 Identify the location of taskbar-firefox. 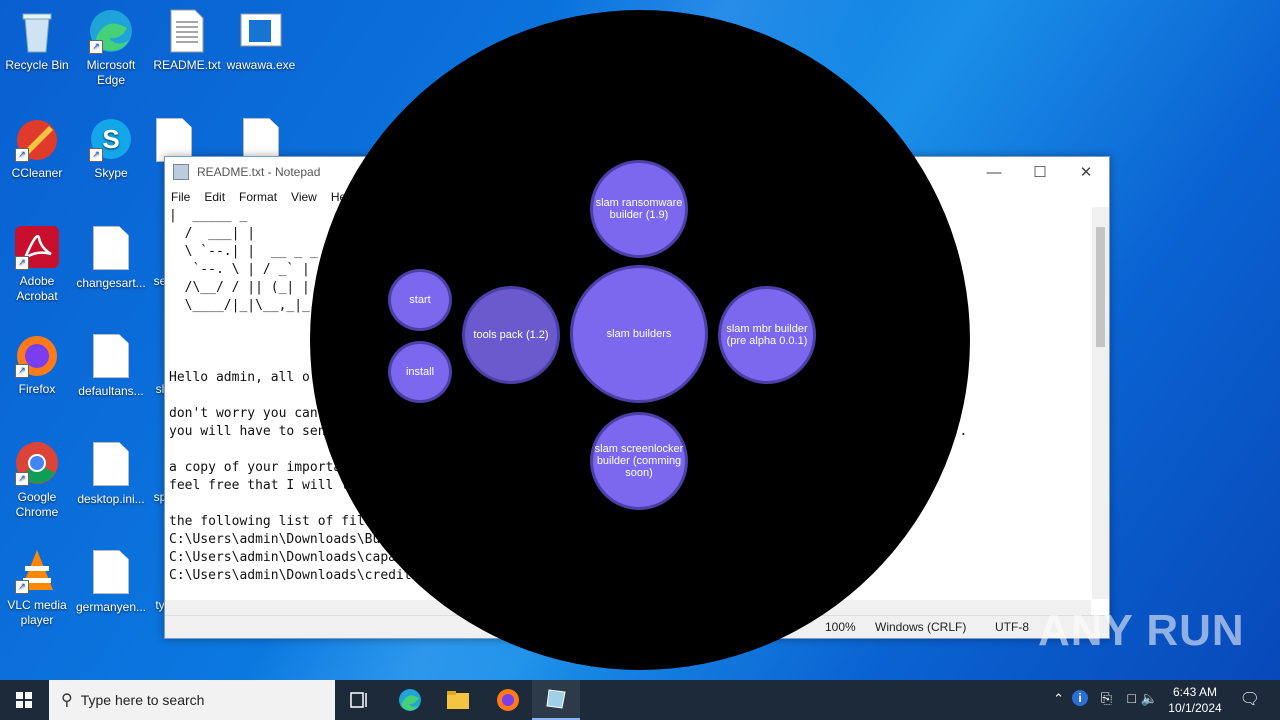
(508, 700).